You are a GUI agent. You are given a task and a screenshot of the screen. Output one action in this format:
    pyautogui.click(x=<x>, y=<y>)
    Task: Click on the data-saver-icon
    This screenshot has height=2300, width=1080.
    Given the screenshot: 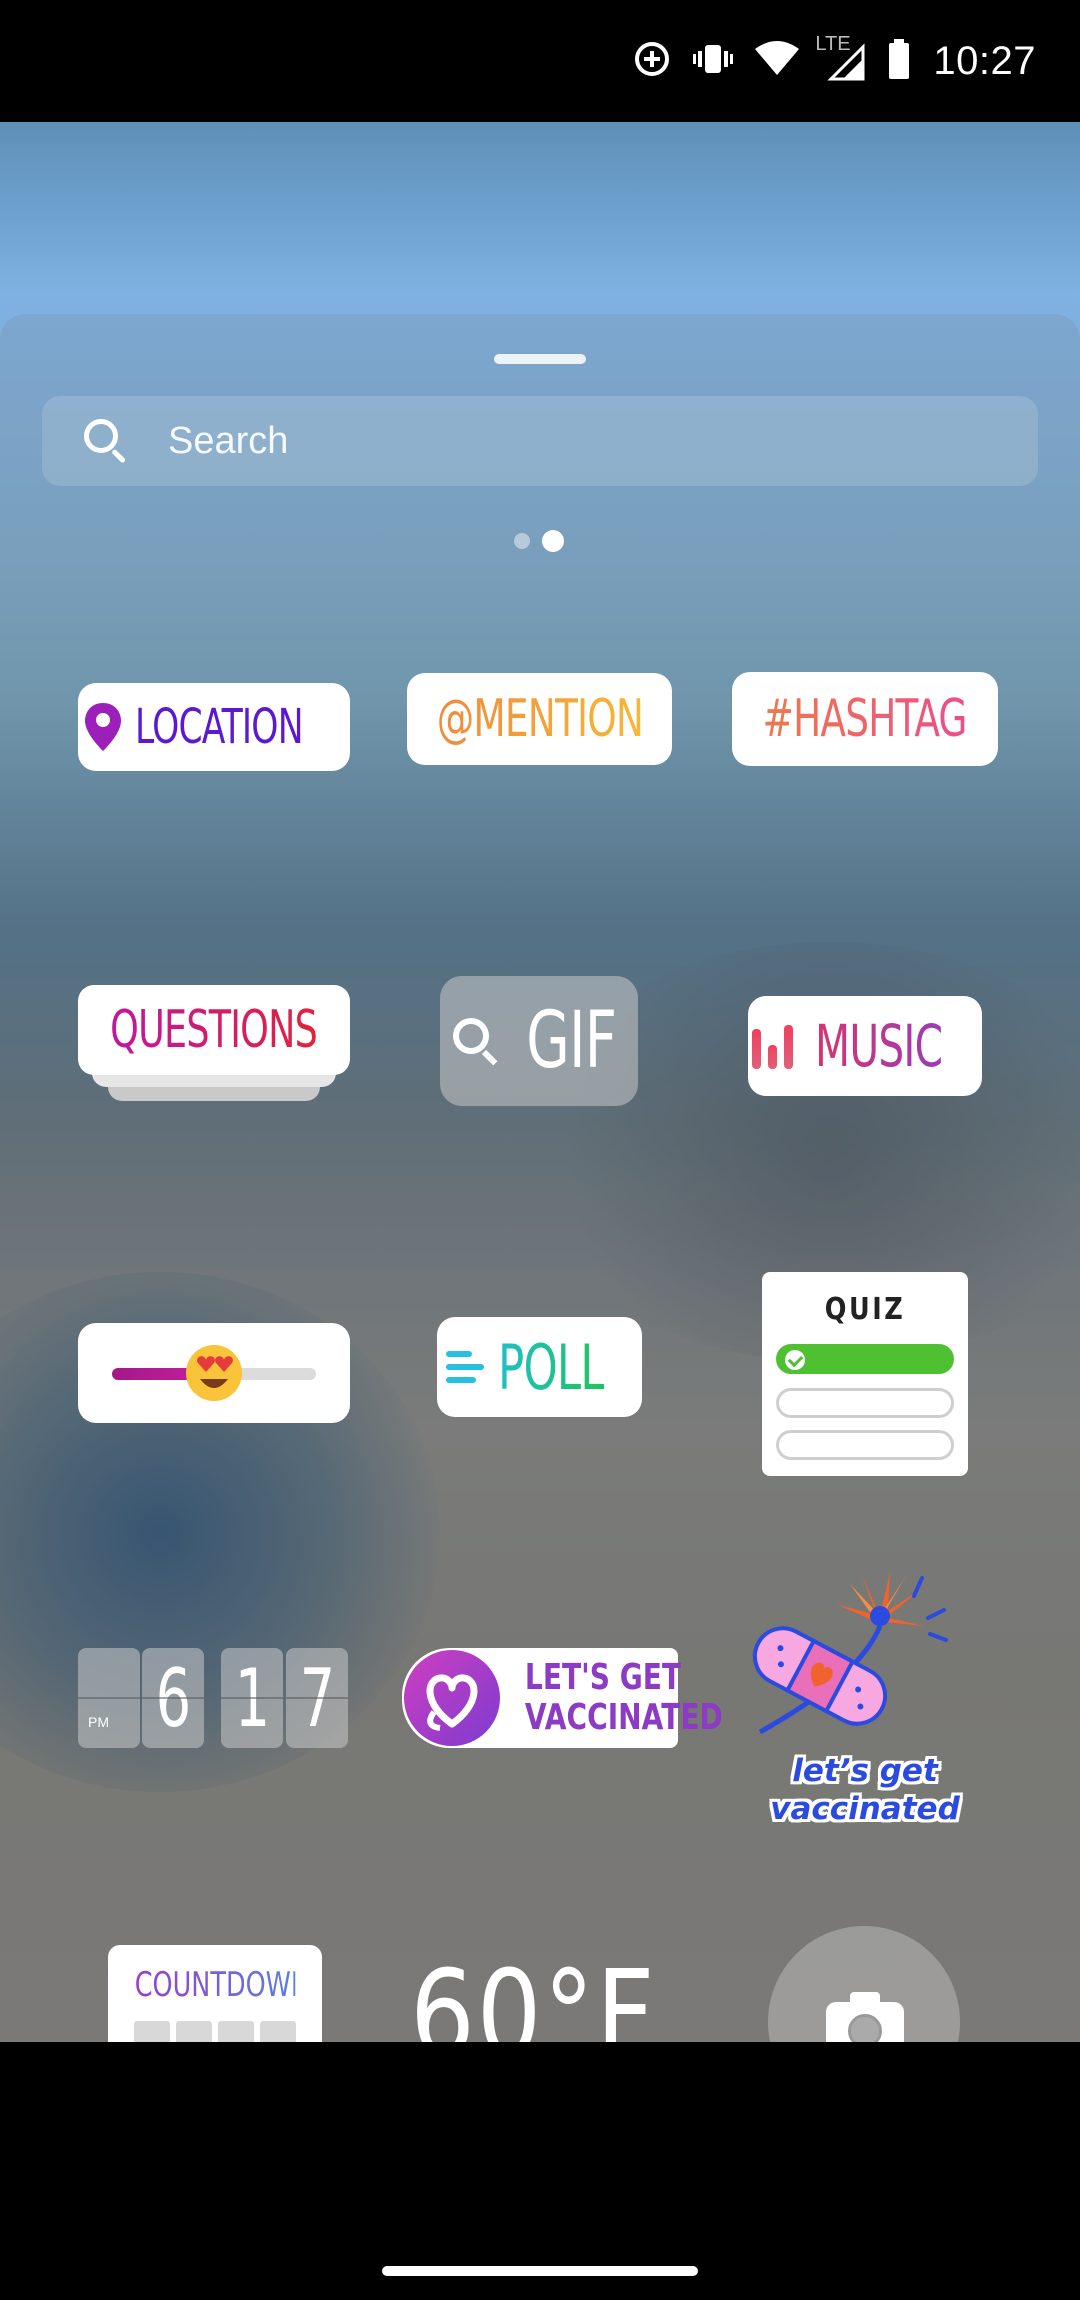 What is the action you would take?
    pyautogui.click(x=652, y=61)
    